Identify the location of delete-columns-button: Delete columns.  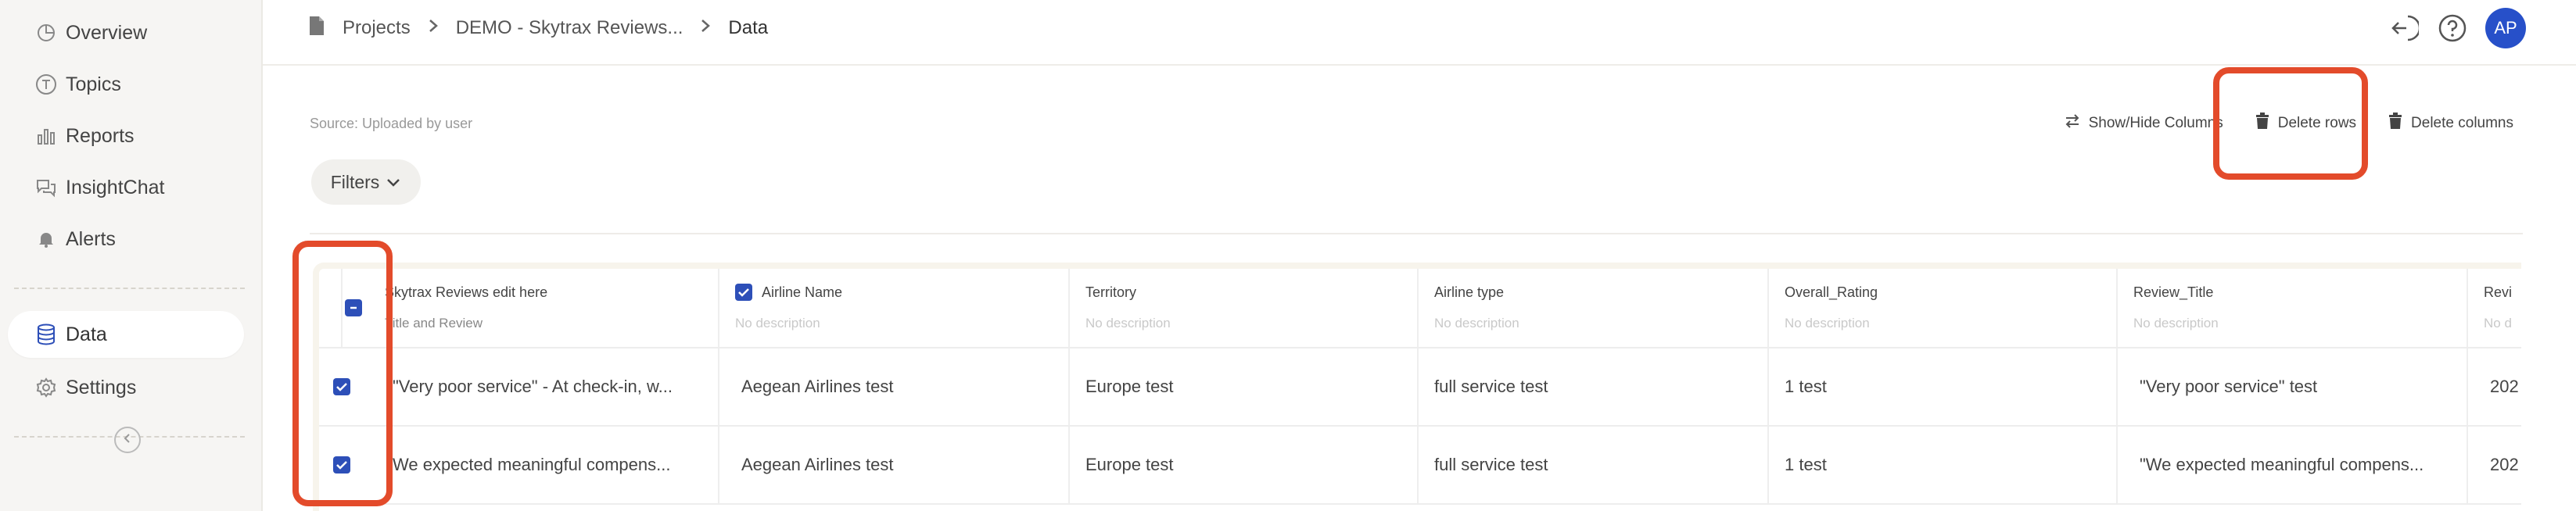
(2450, 123).